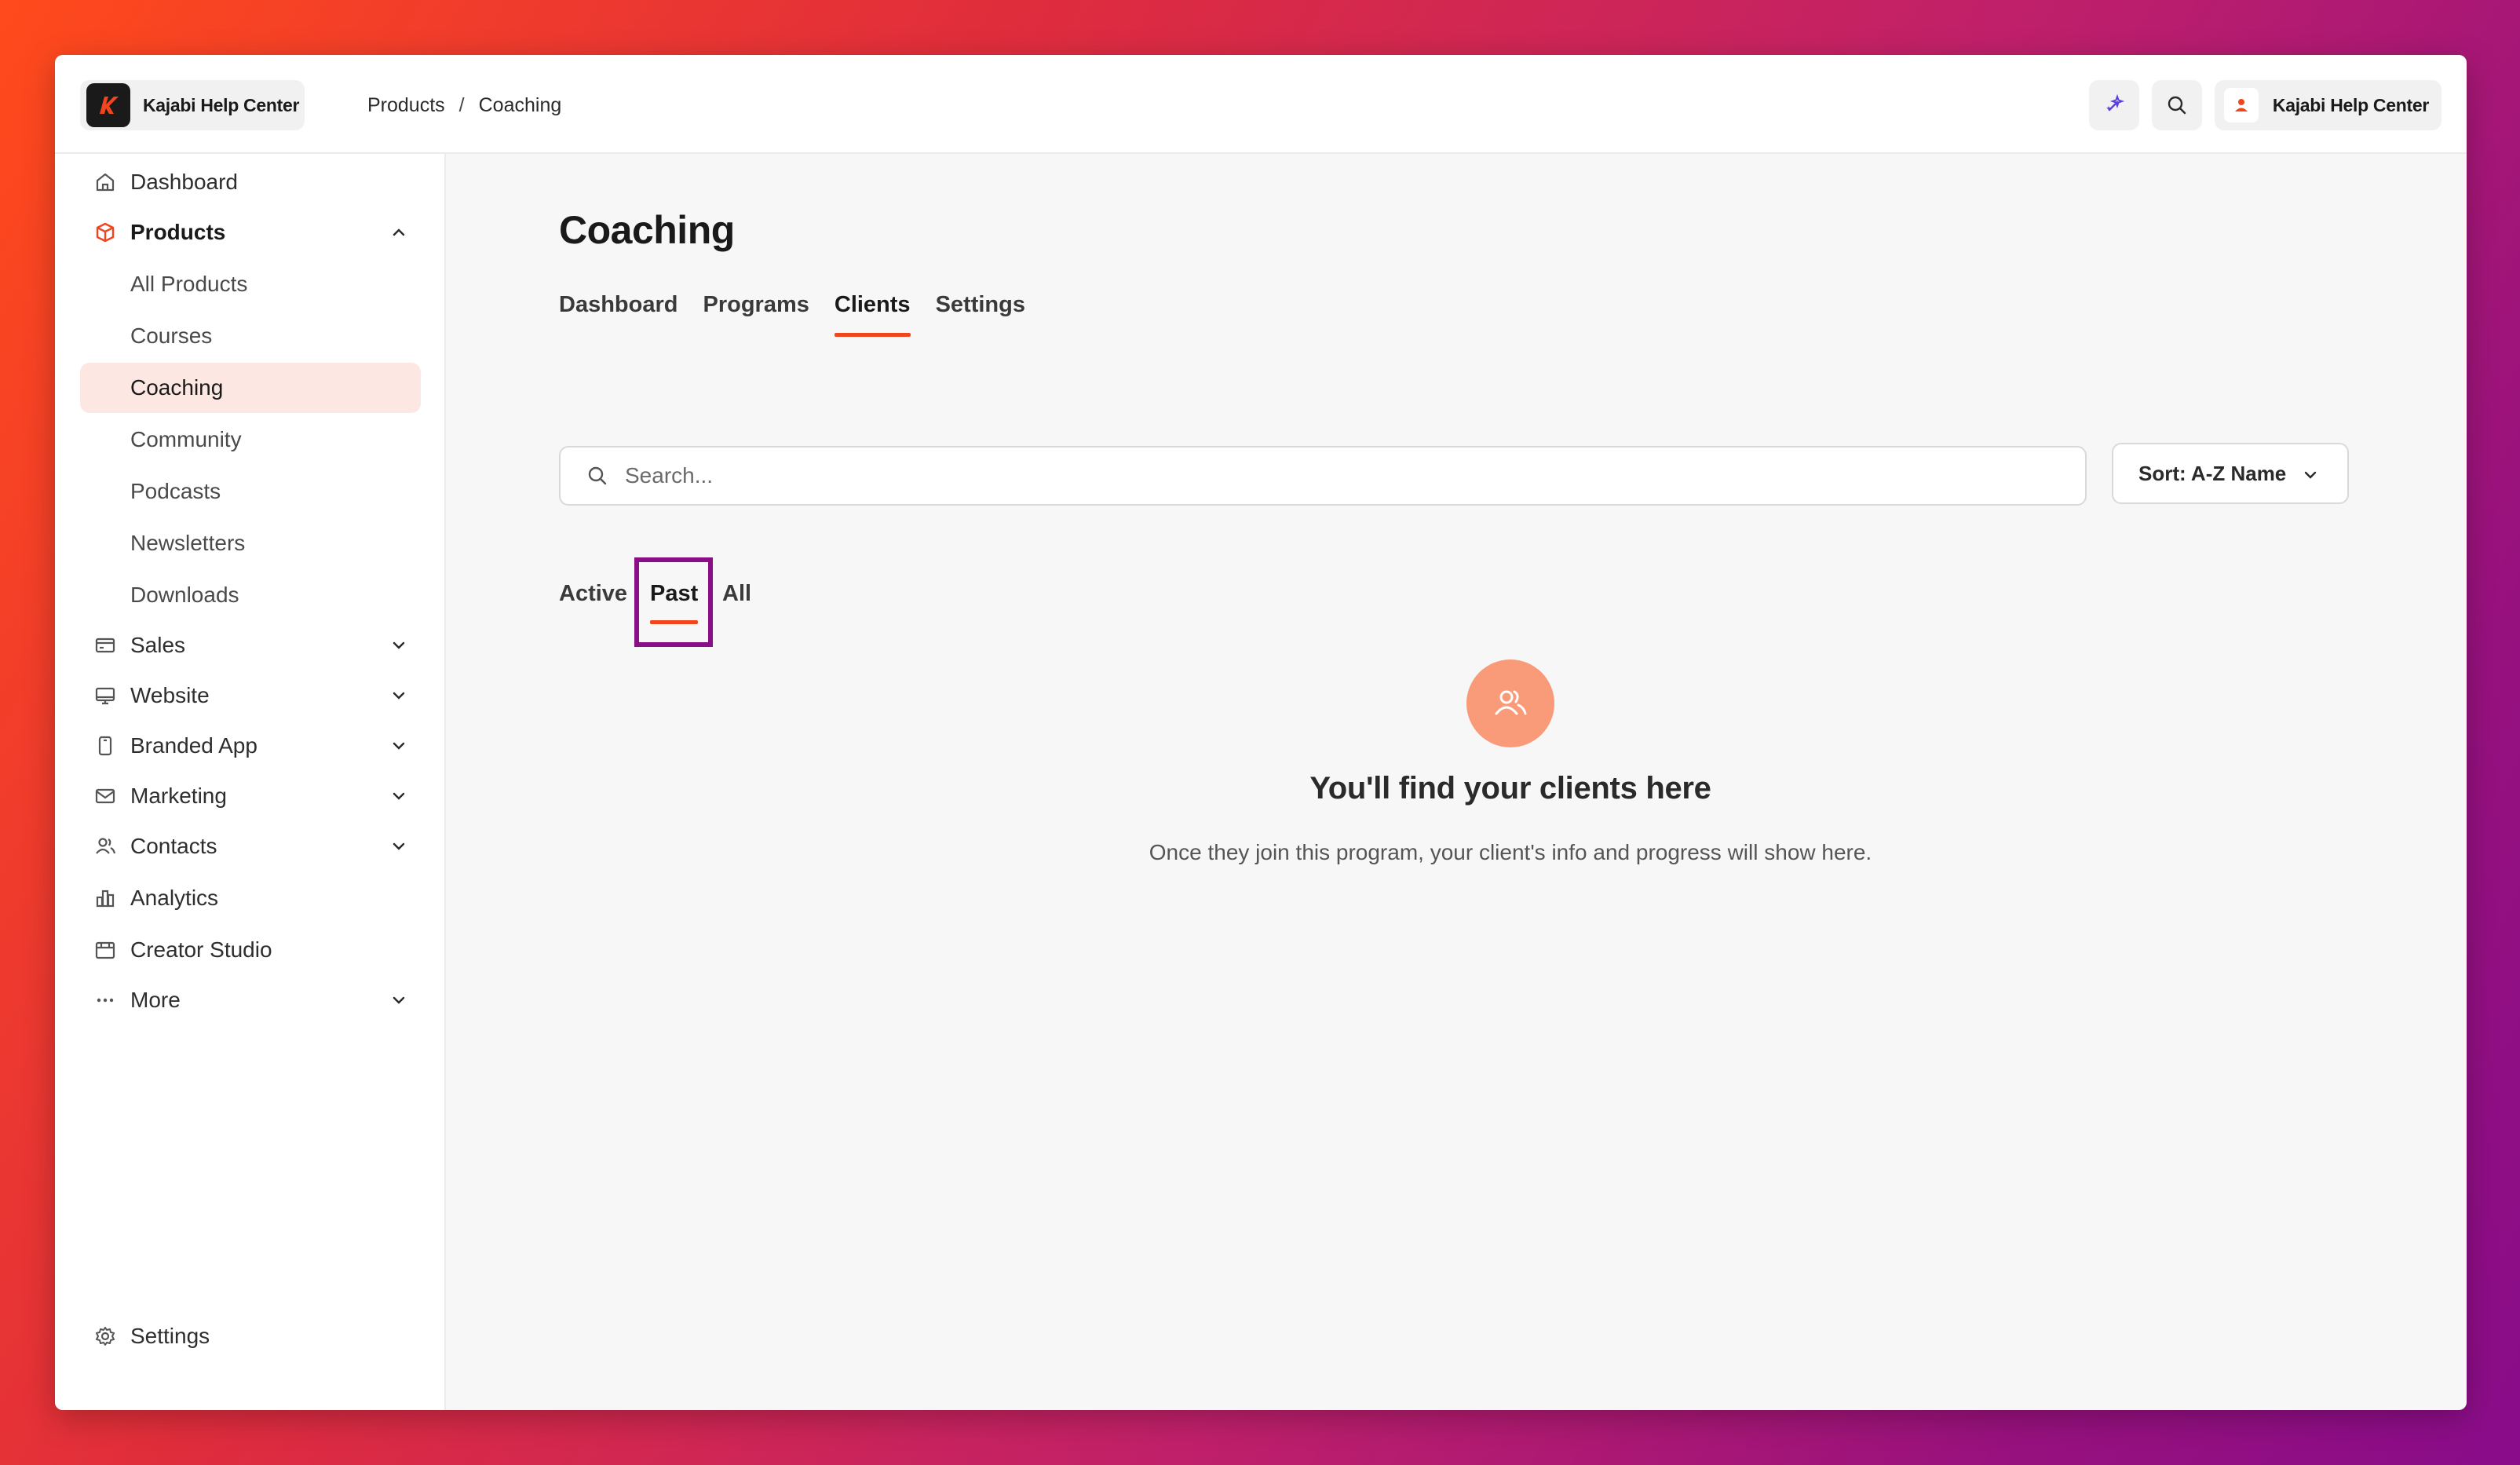 This screenshot has height=1465, width=2520. I want to click on search-button, so click(2176, 105).